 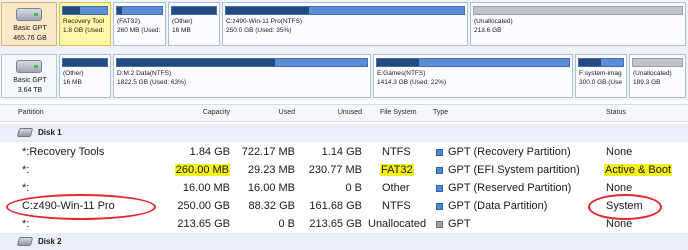 I want to click on partition-block-detail: 213.6 GB, so click(x=488, y=30).